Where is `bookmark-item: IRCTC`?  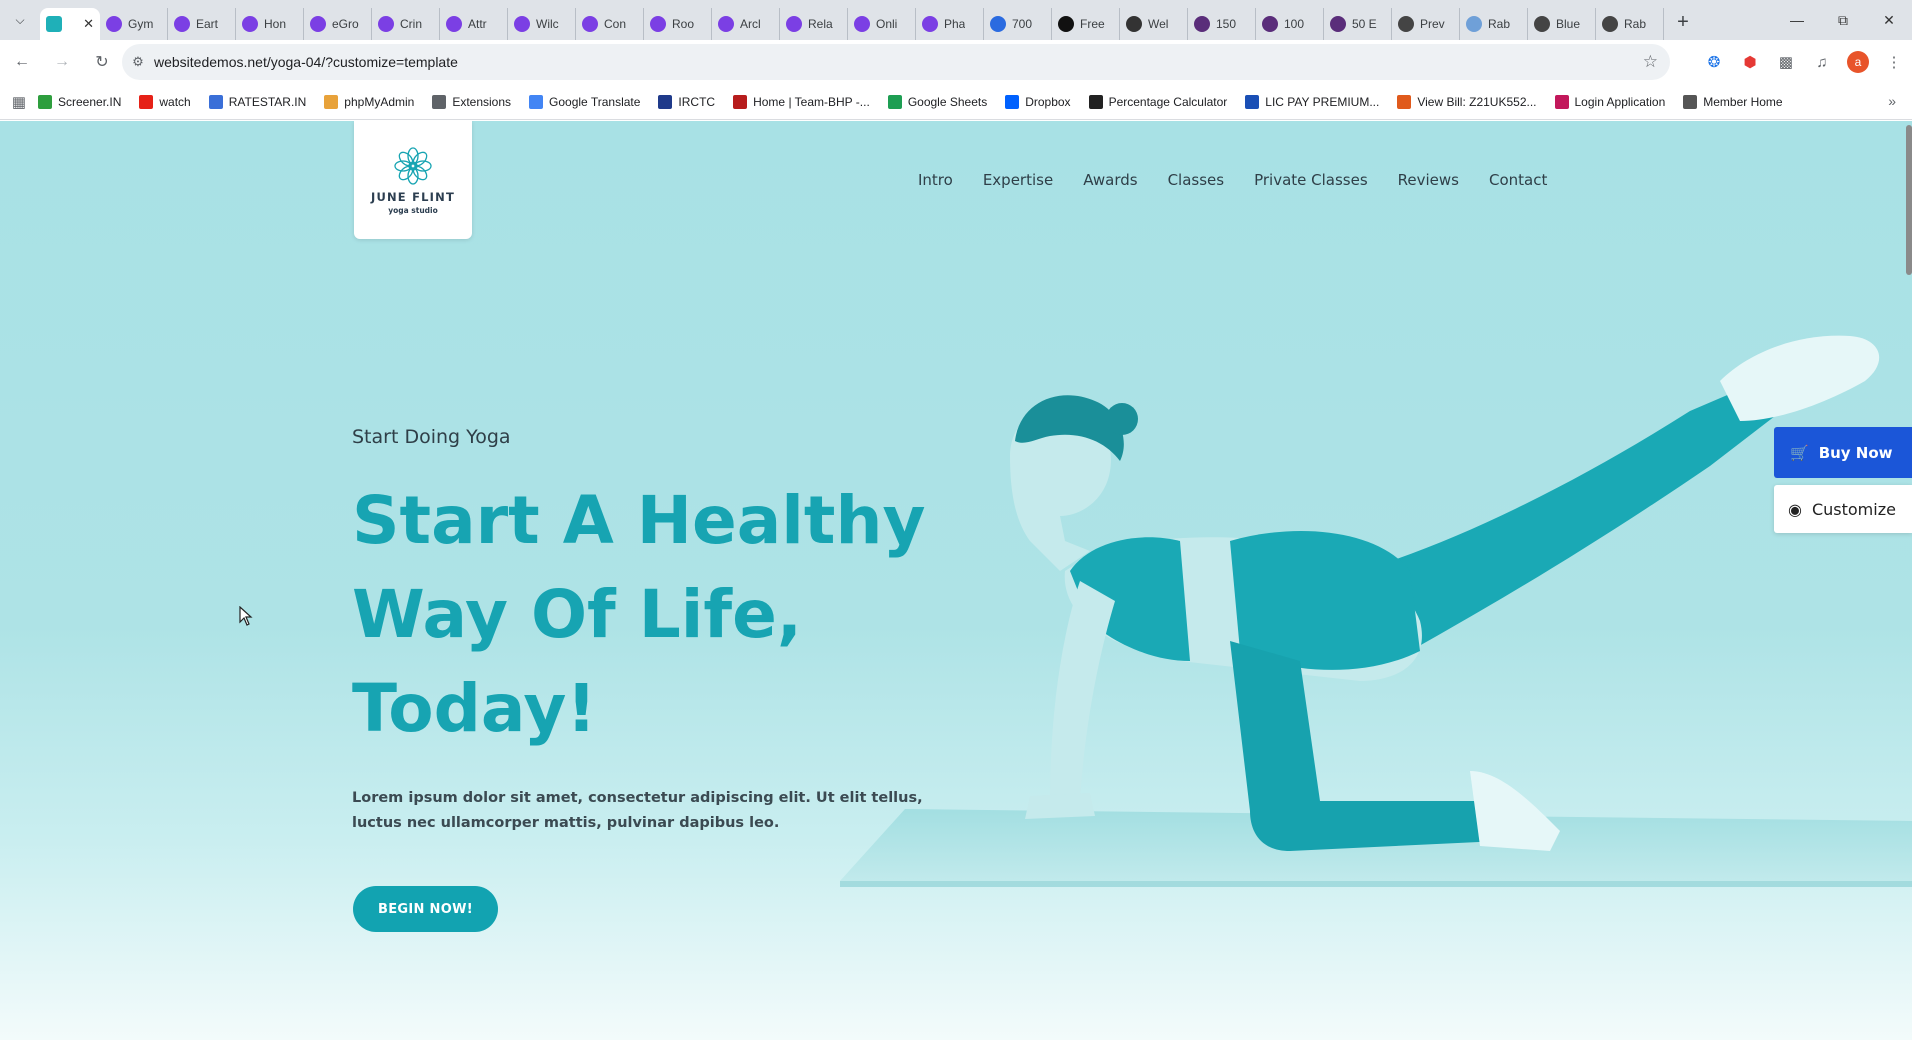 bookmark-item: IRCTC is located at coordinates (686, 101).